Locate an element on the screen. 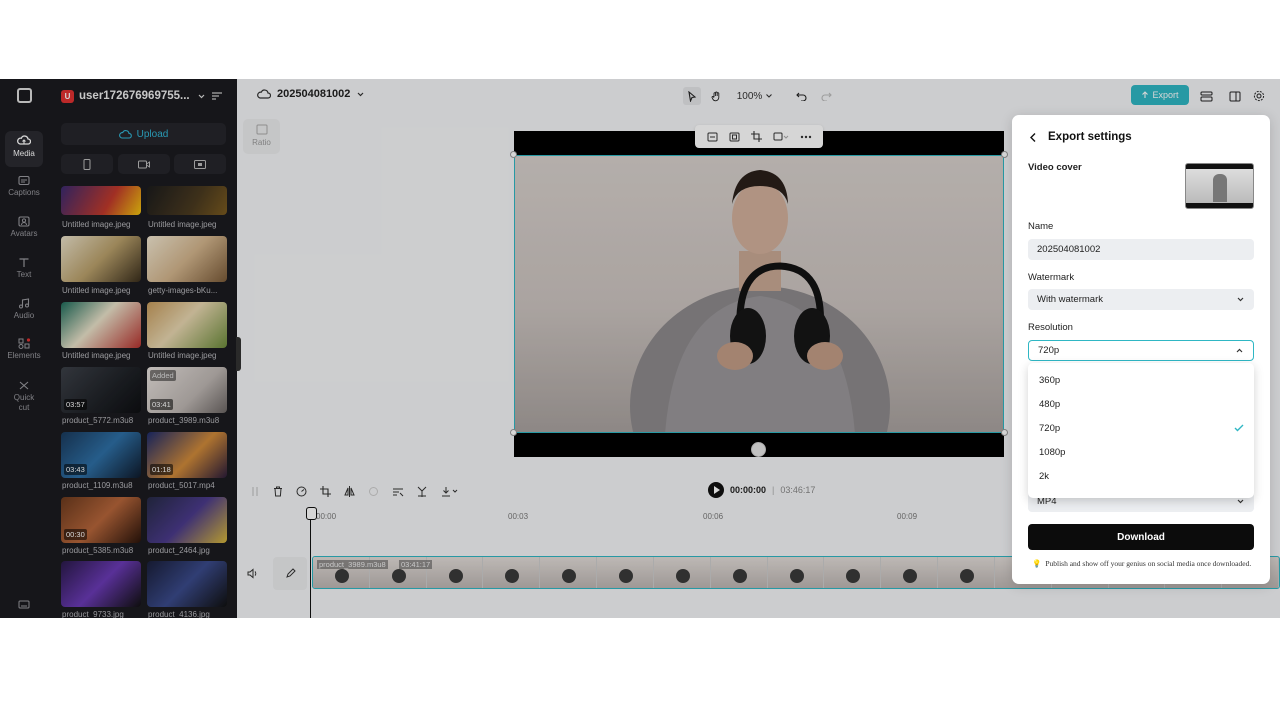 The height and width of the screenshot is (720, 1280). download-button: Download is located at coordinates (1141, 537).